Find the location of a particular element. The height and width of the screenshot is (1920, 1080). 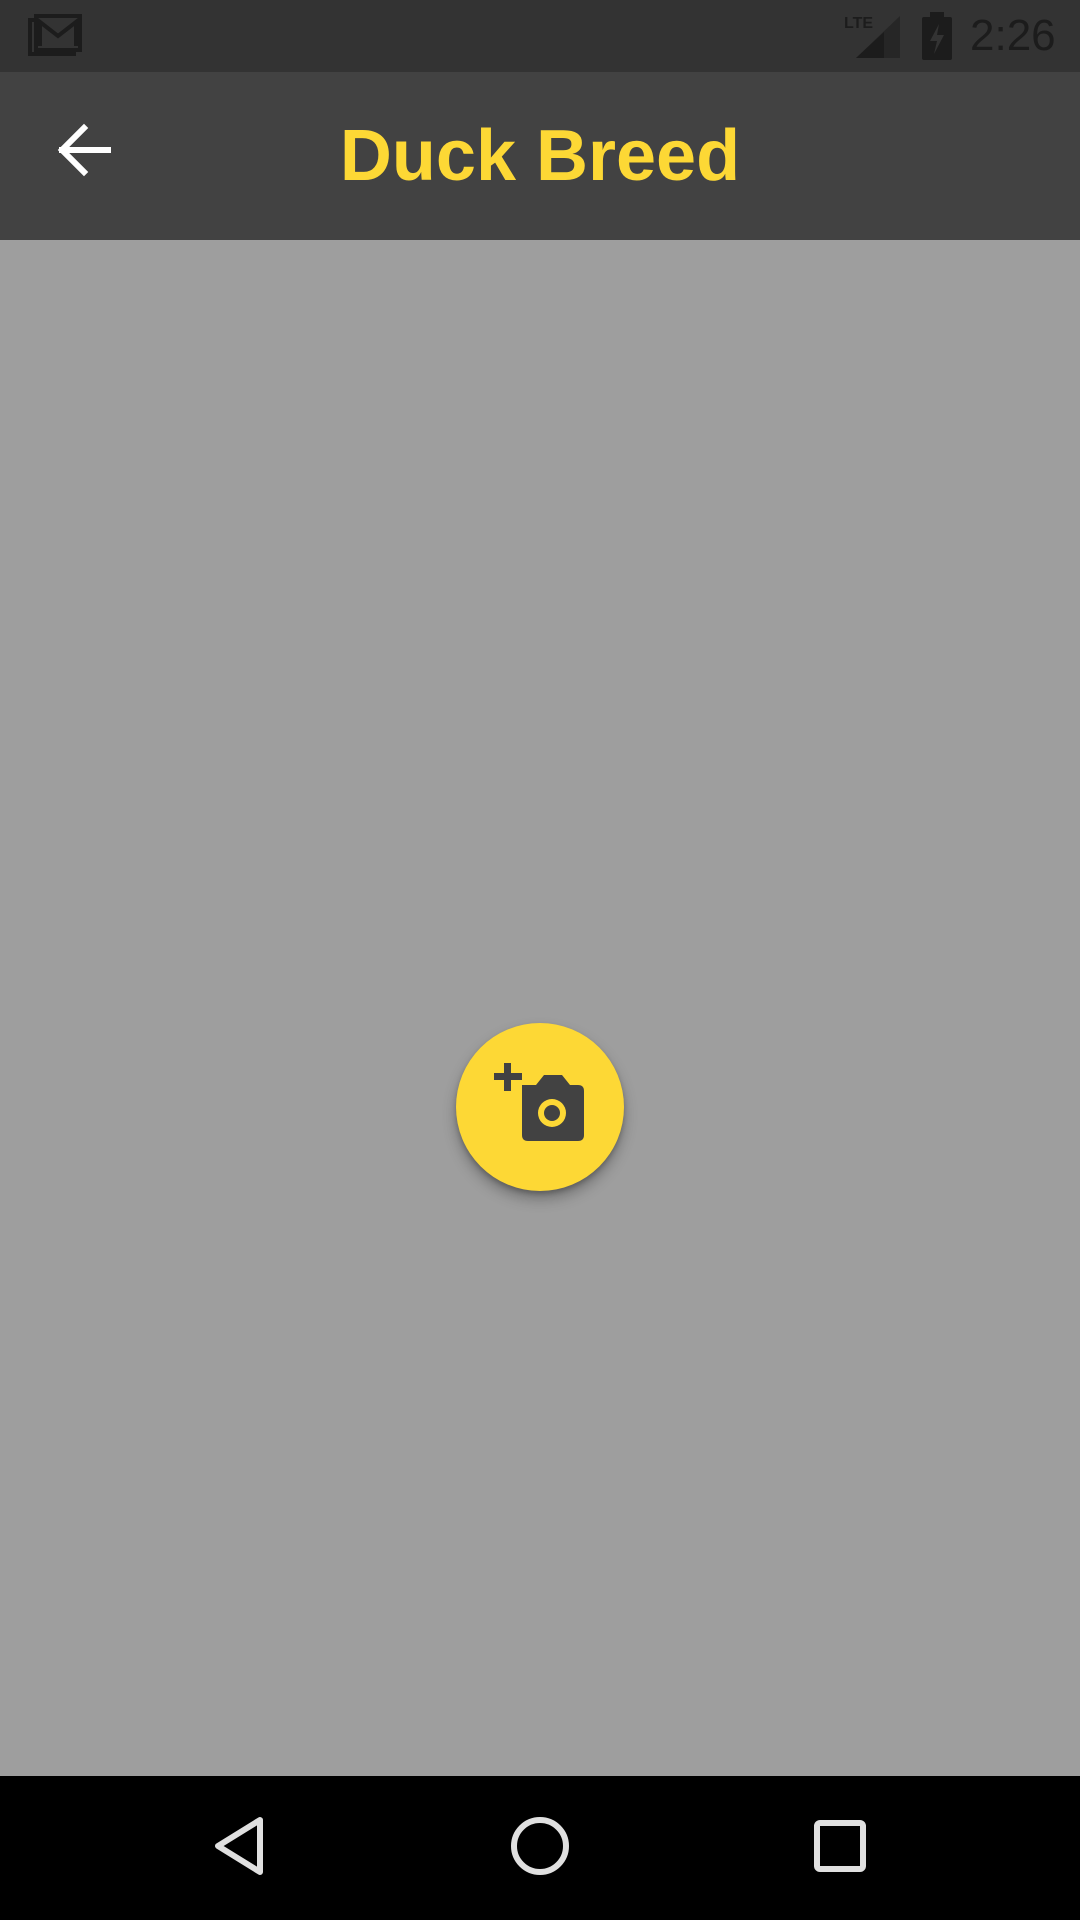

status-bar: LTE 2:26 is located at coordinates (540, 36).